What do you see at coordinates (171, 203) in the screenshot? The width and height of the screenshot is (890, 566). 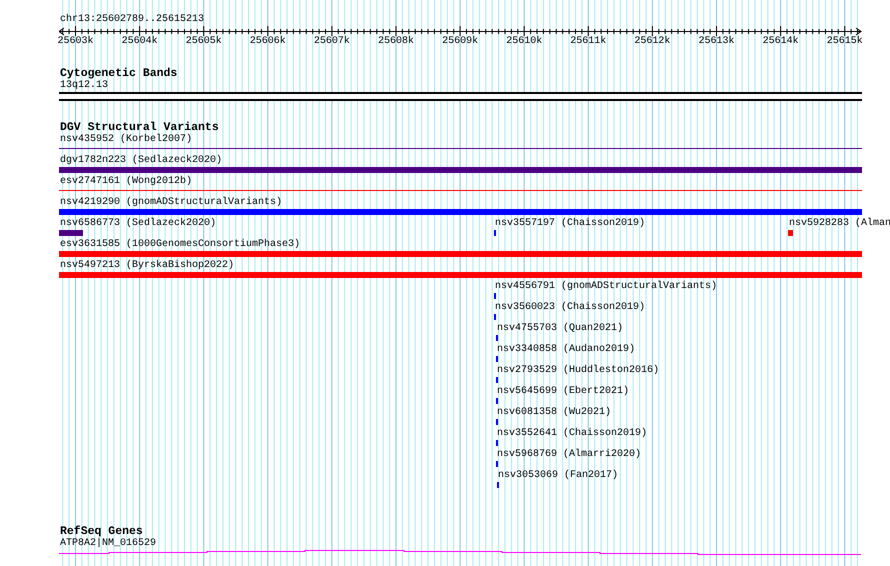 I see `variant-label: nsv4219290 (gnomADStructuralVariants)` at bounding box center [171, 203].